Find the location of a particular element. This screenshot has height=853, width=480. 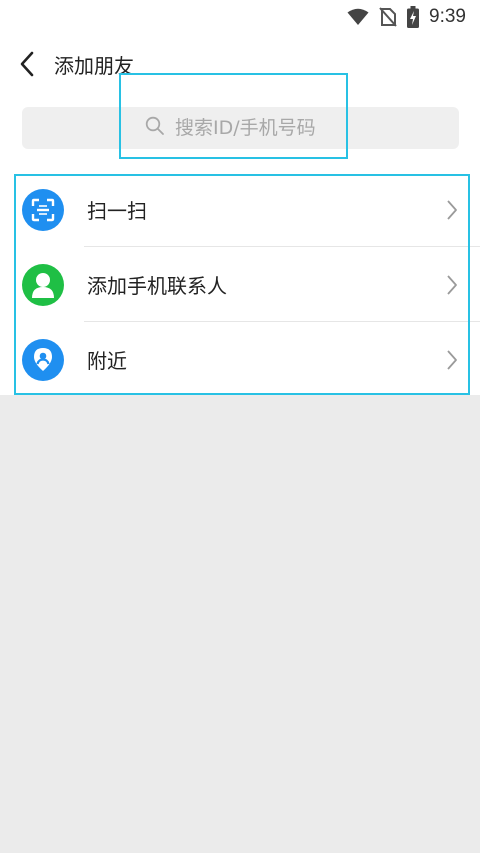

contact-icon is located at coordinates (43, 284).